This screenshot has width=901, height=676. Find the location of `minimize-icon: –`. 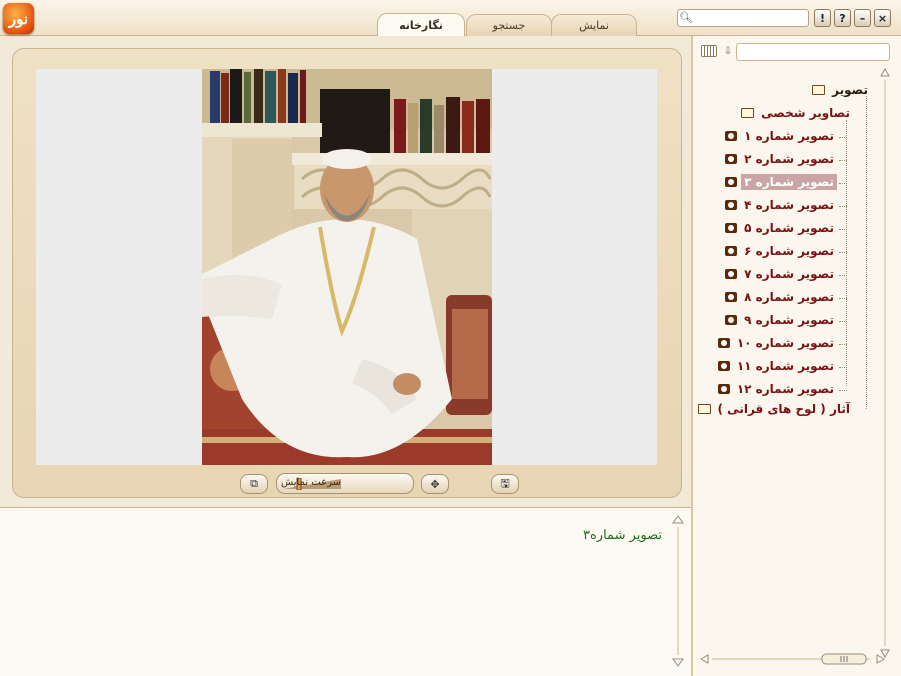

minimize-icon: – is located at coordinates (862, 18).